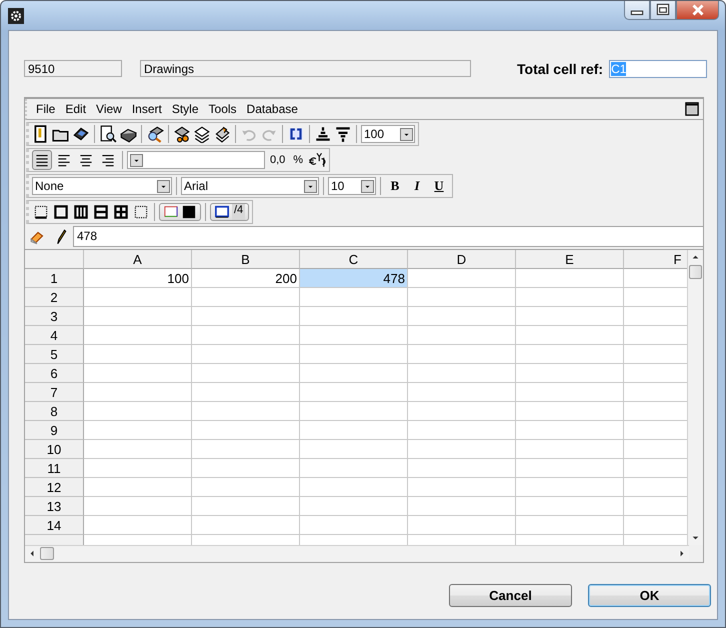  Describe the element at coordinates (272, 109) in the screenshot. I see `menu-item: Database` at that location.